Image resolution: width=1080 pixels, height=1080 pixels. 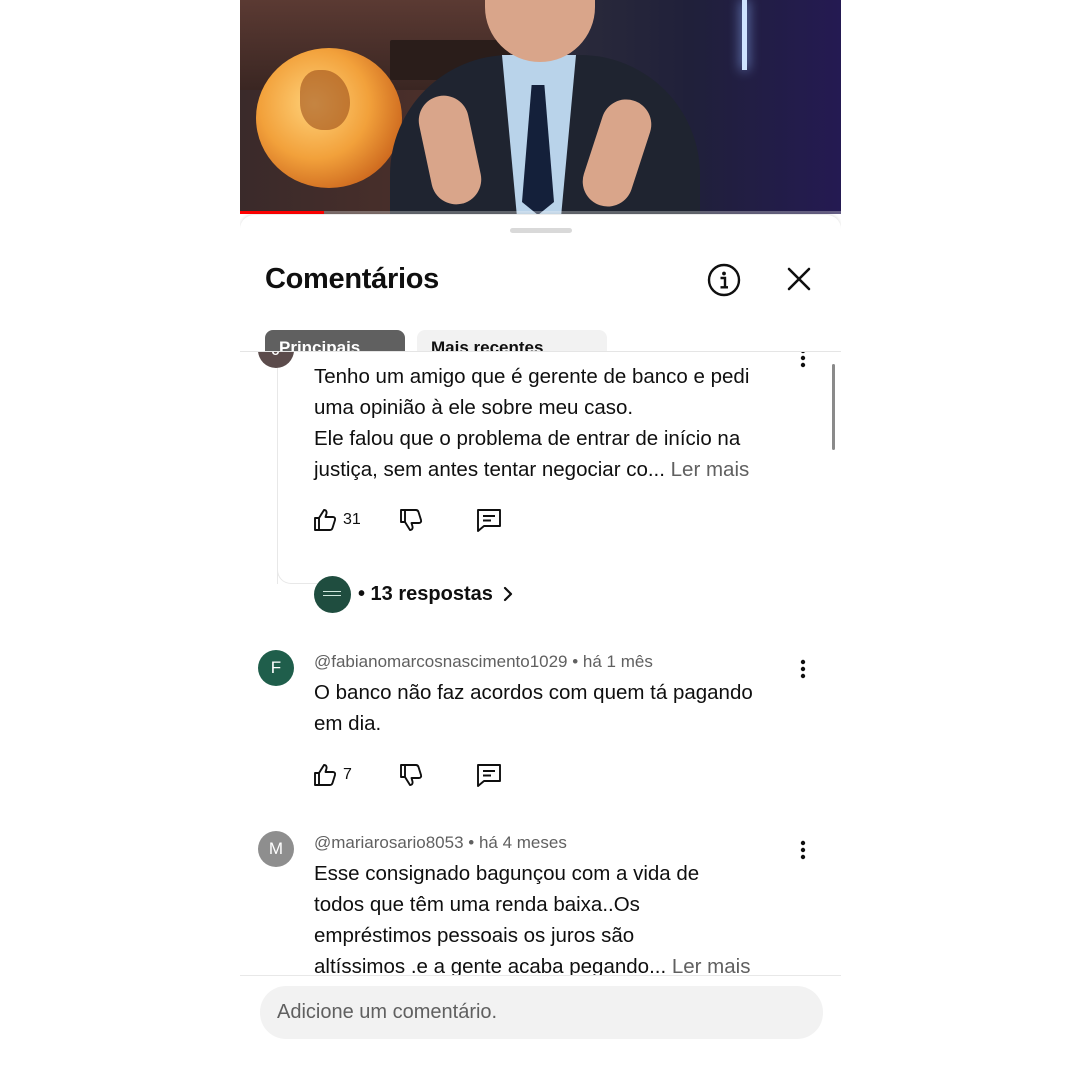 I want to click on comment-composer, so click(x=540, y=1027).